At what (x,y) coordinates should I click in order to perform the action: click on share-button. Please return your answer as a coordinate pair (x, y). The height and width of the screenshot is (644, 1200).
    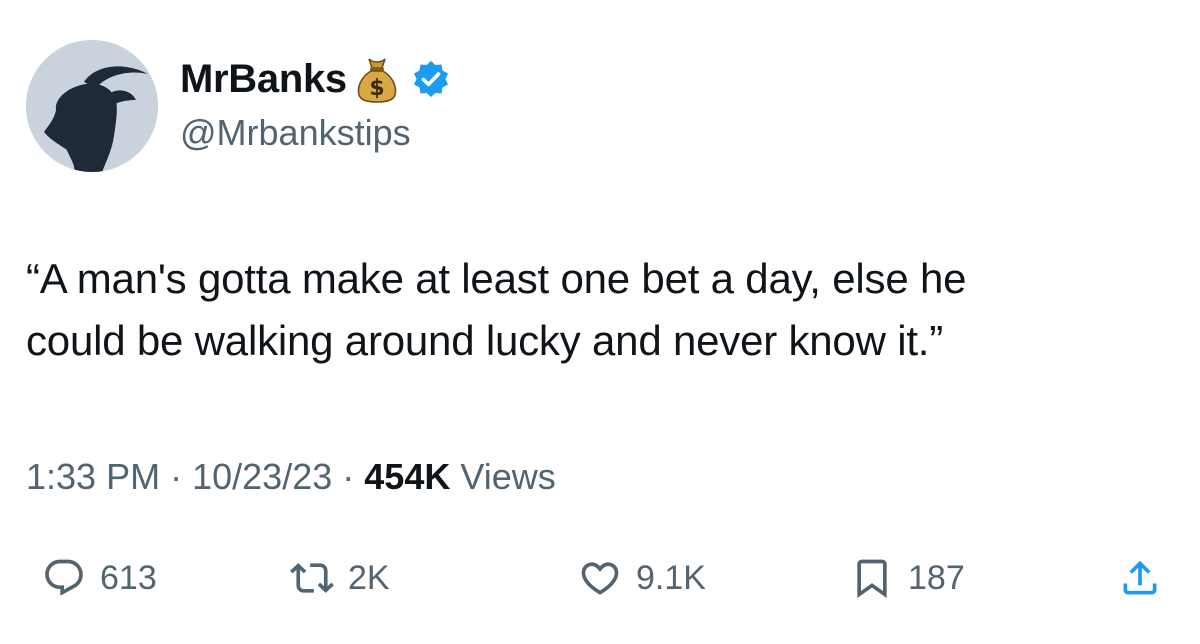
    Looking at the image, I should click on (1140, 578).